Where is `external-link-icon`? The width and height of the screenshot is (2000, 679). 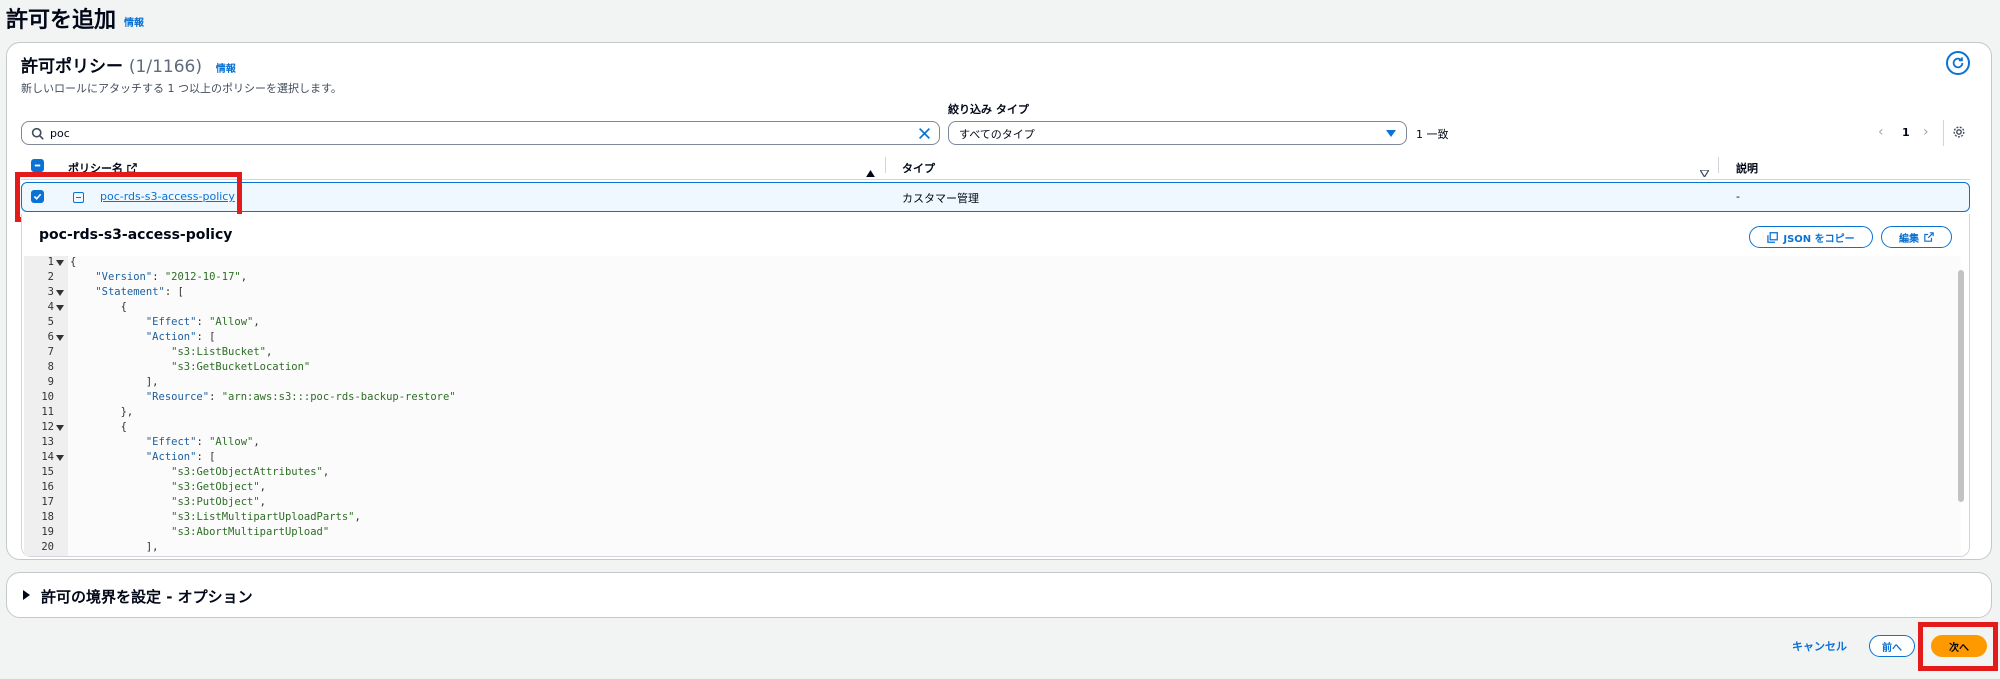
external-link-icon is located at coordinates (1929, 237).